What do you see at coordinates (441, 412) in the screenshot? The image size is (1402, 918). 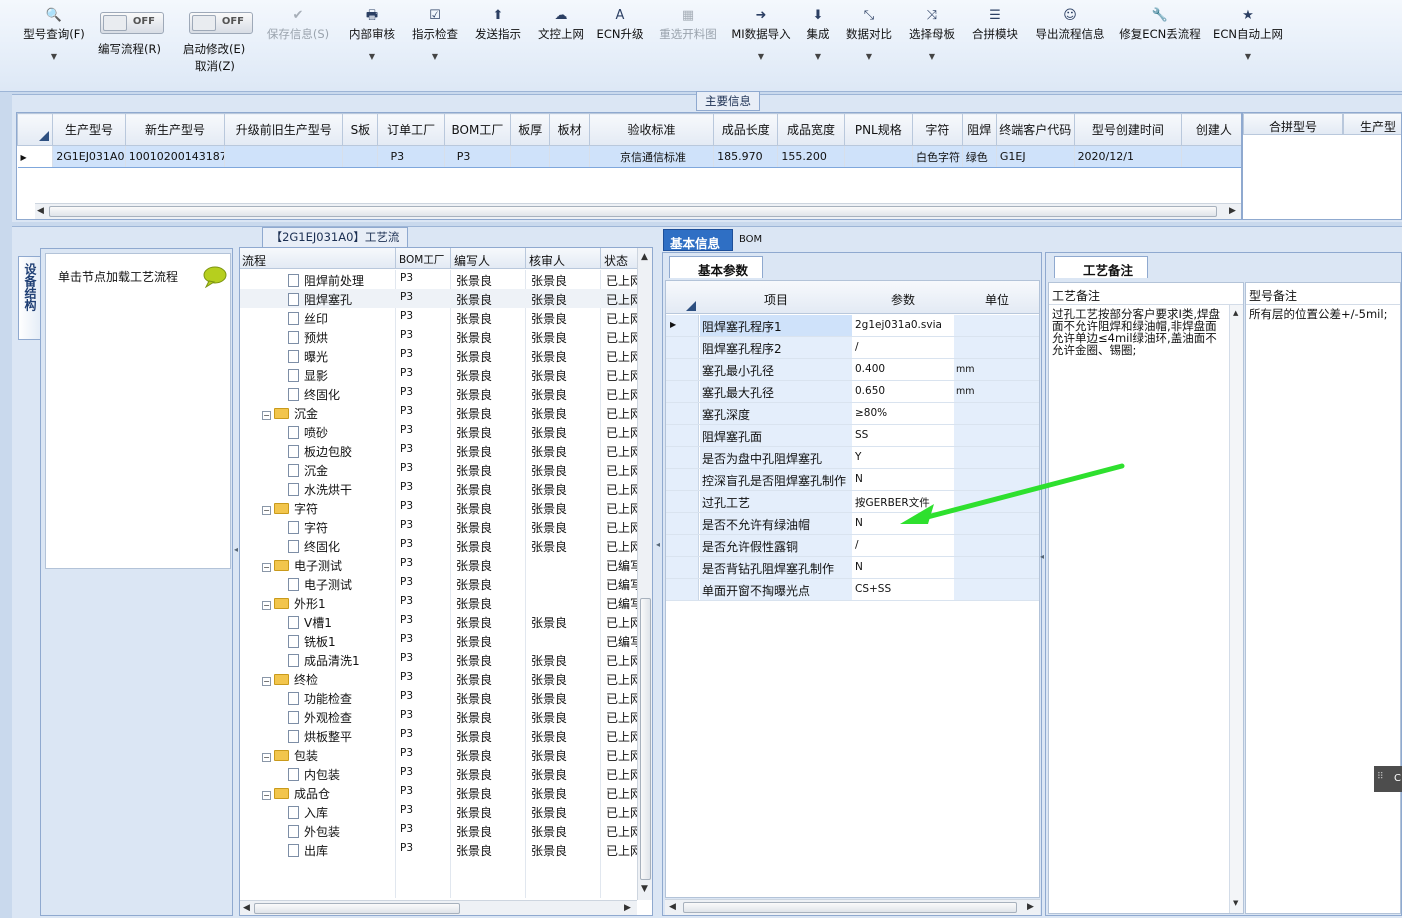 I see `list-item: − 沉金 P3 张景良 张景良 已上网` at bounding box center [441, 412].